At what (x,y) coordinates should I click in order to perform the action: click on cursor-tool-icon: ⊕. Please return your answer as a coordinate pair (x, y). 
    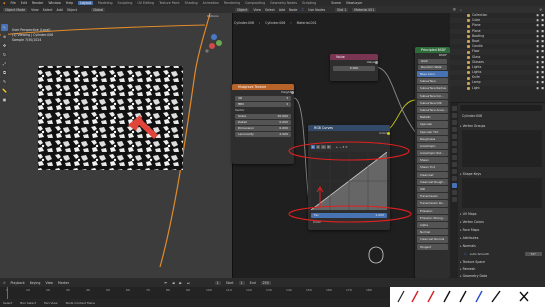
    Looking at the image, I should click on (4, 36).